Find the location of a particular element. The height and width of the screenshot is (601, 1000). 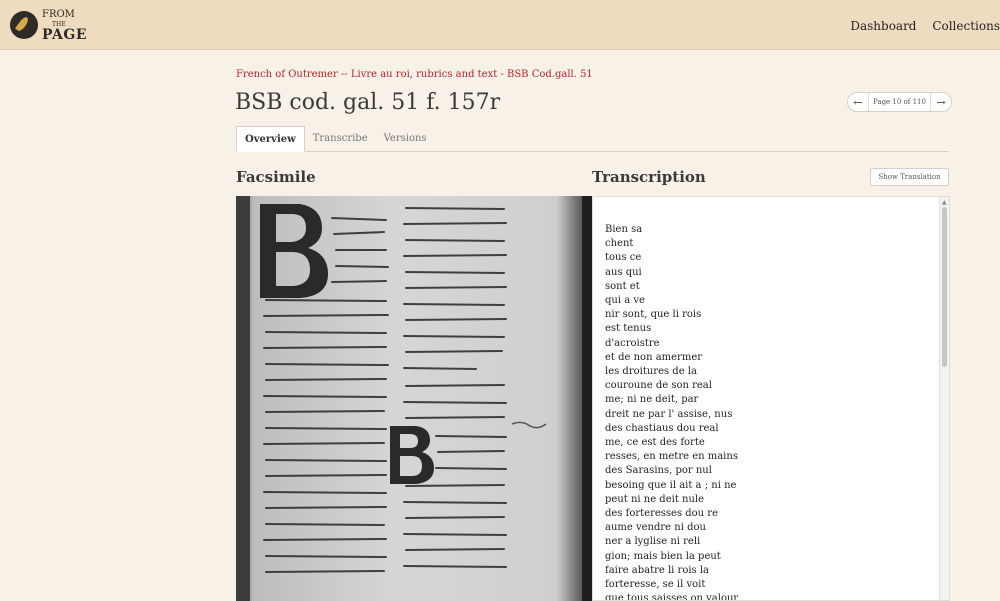

transcription-line: chent is located at coordinates (619, 244).